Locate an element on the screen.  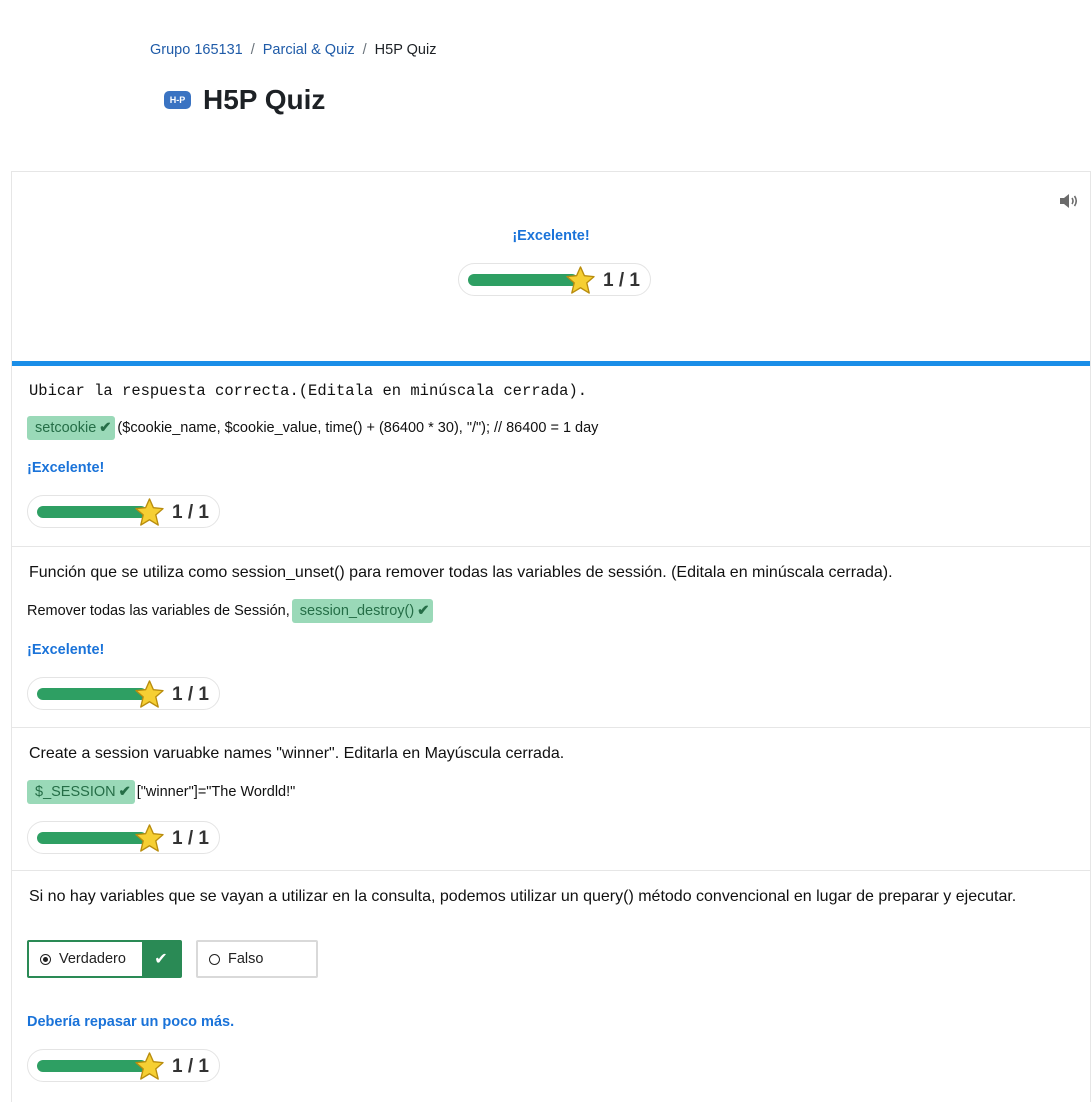
speaker-icon is located at coordinates (1069, 201).